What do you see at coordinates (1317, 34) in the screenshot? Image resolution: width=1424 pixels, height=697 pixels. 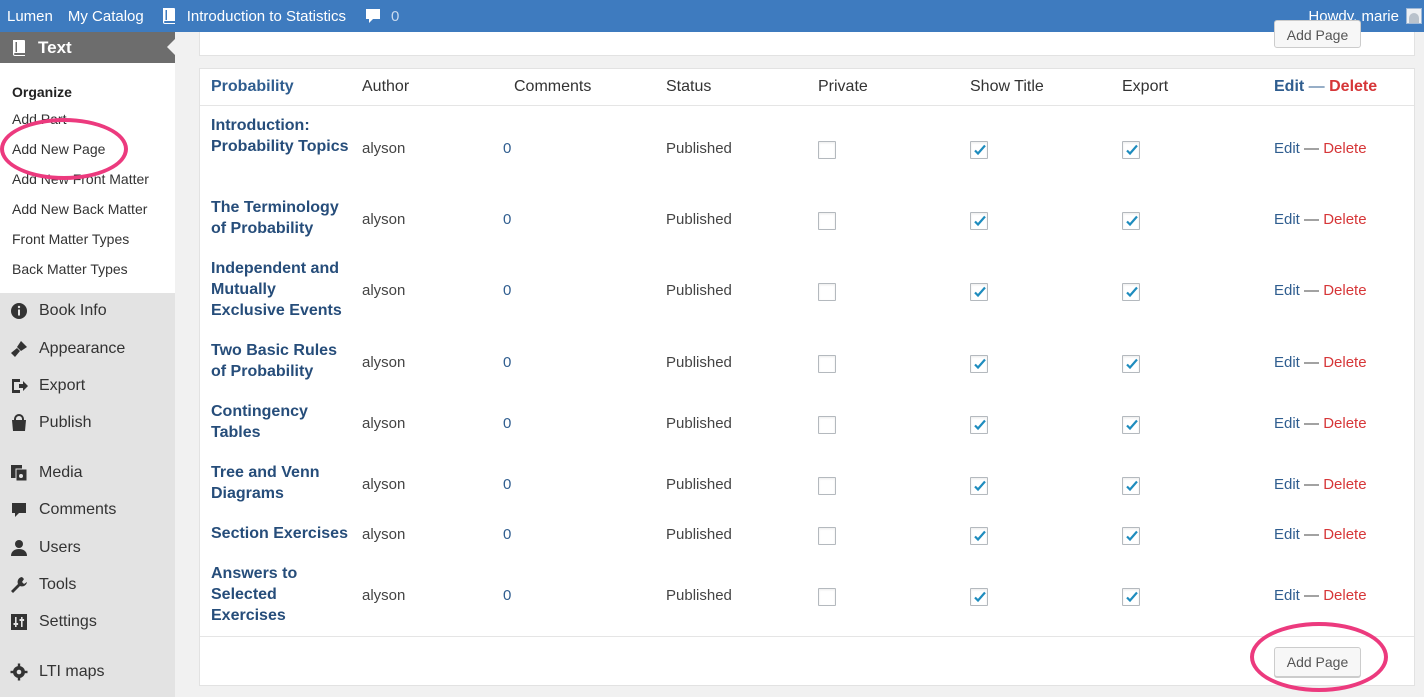 I see `add-page-button-previous: Add Page` at bounding box center [1317, 34].